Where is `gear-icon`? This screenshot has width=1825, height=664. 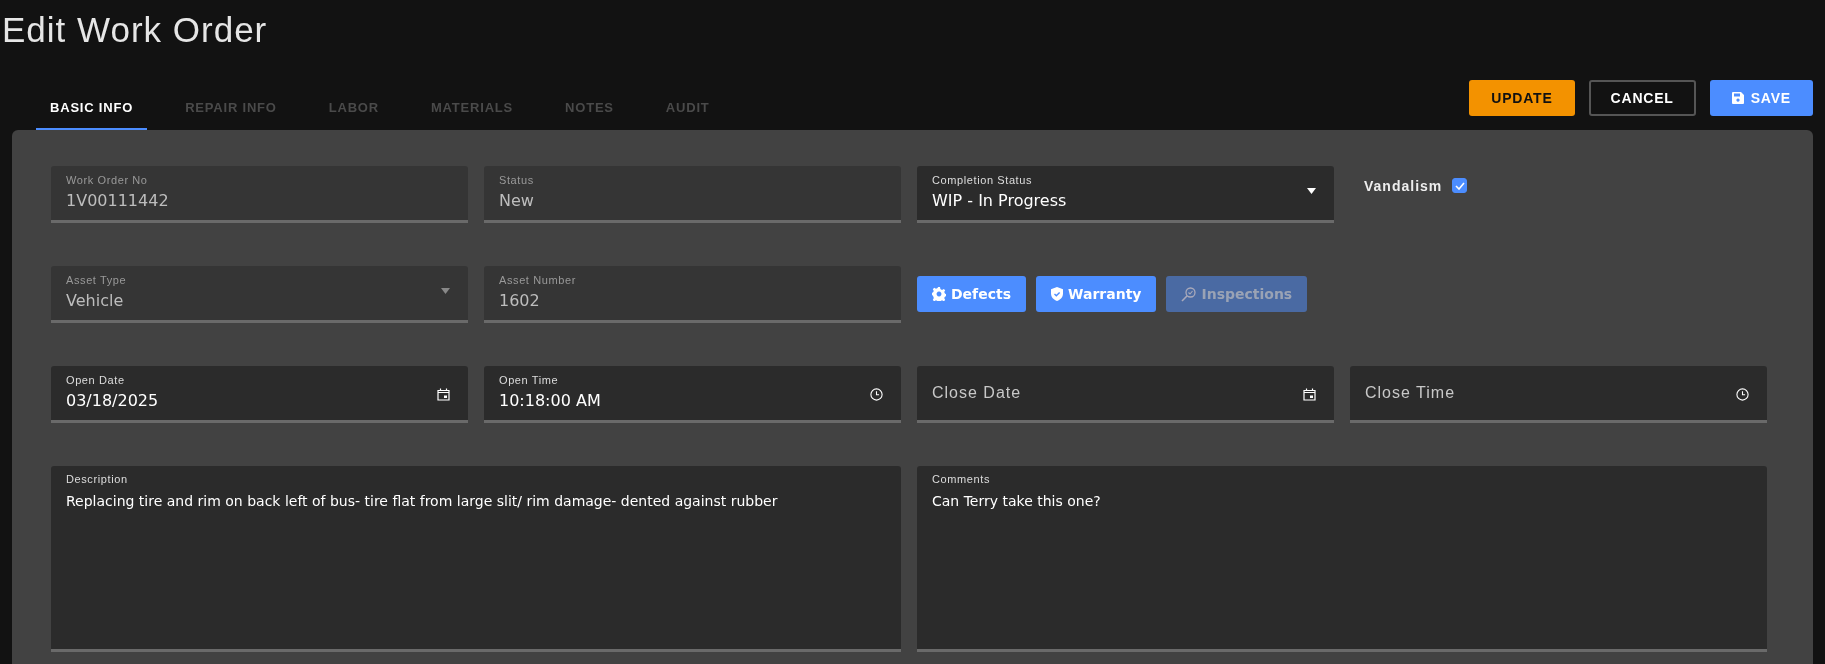
gear-icon is located at coordinates (939, 294).